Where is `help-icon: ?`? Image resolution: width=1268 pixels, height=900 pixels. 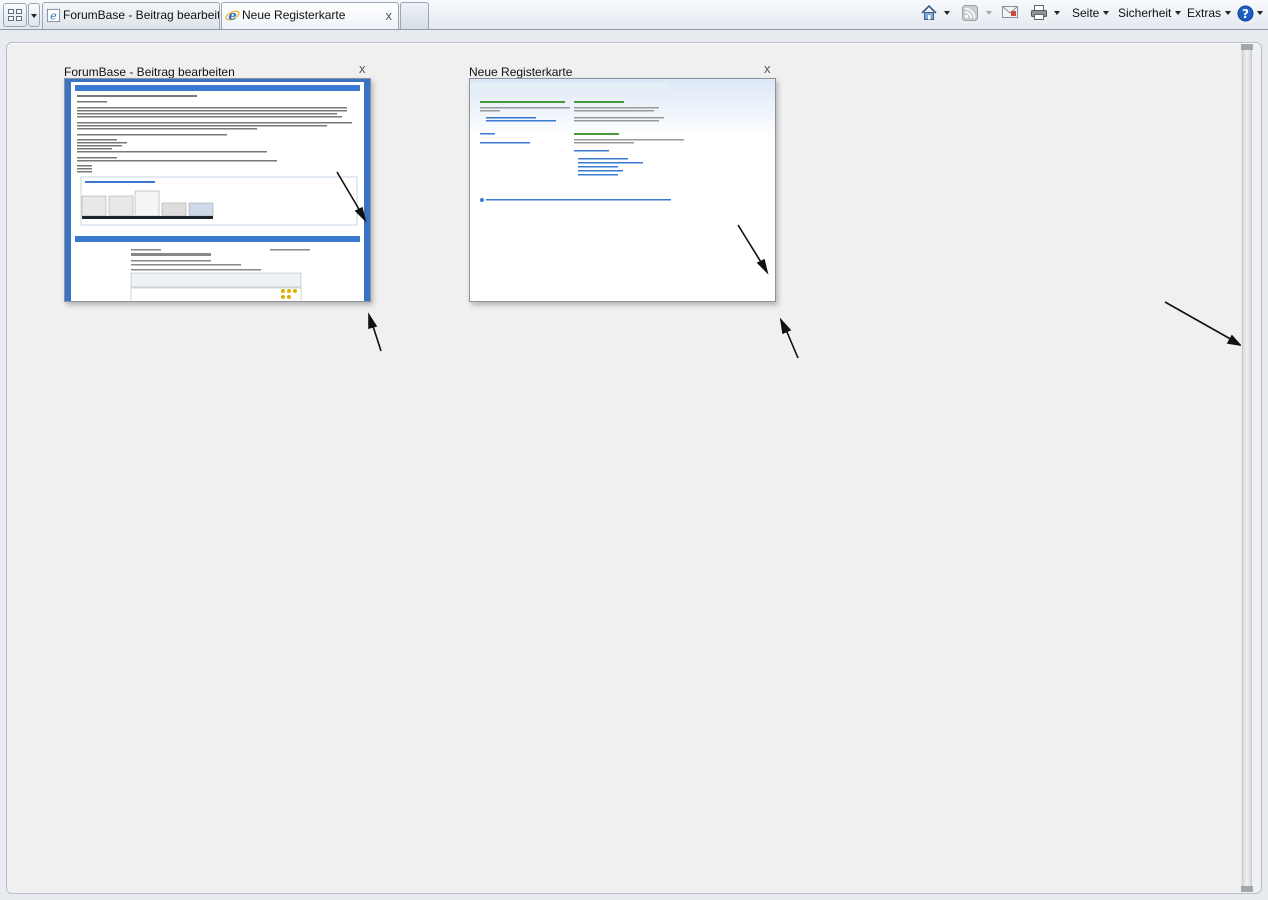
help-icon: ? is located at coordinates (1245, 13).